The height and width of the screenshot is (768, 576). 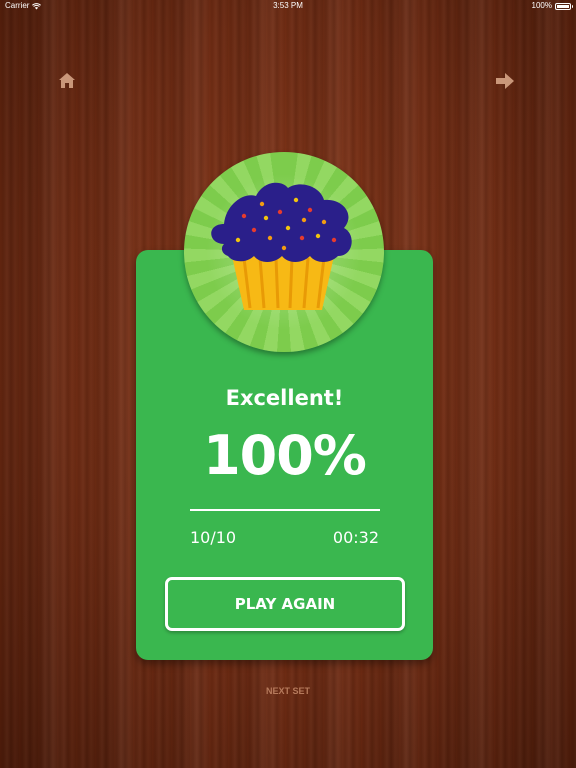 What do you see at coordinates (355, 537) in the screenshot?
I see `elapsed-time: 00:32` at bounding box center [355, 537].